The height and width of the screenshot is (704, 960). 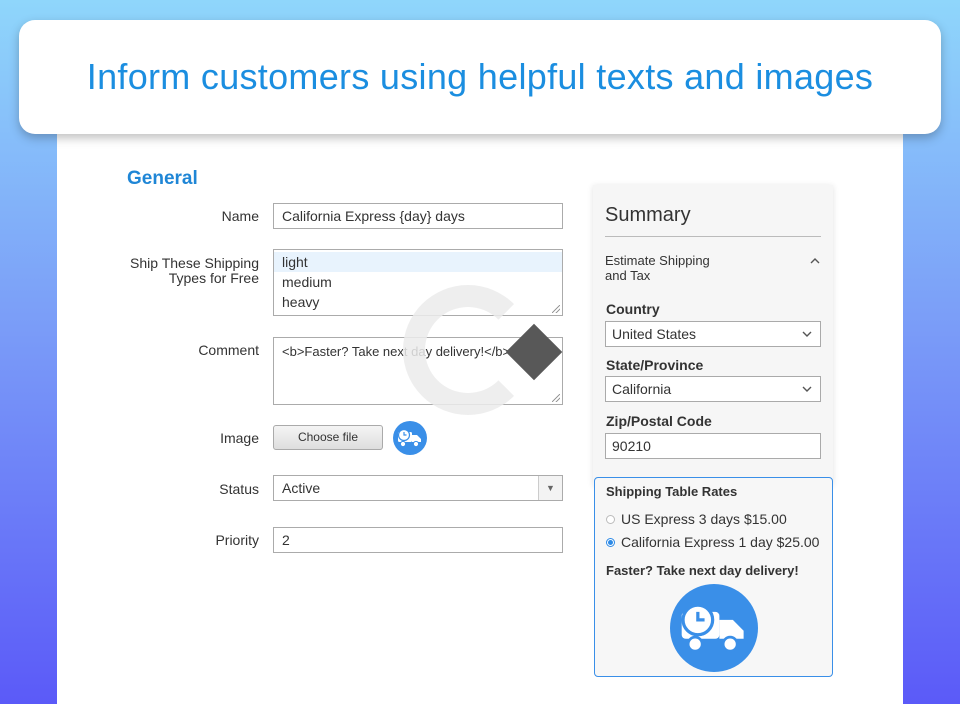 What do you see at coordinates (713, 446) in the screenshot?
I see `zip-input: 90210` at bounding box center [713, 446].